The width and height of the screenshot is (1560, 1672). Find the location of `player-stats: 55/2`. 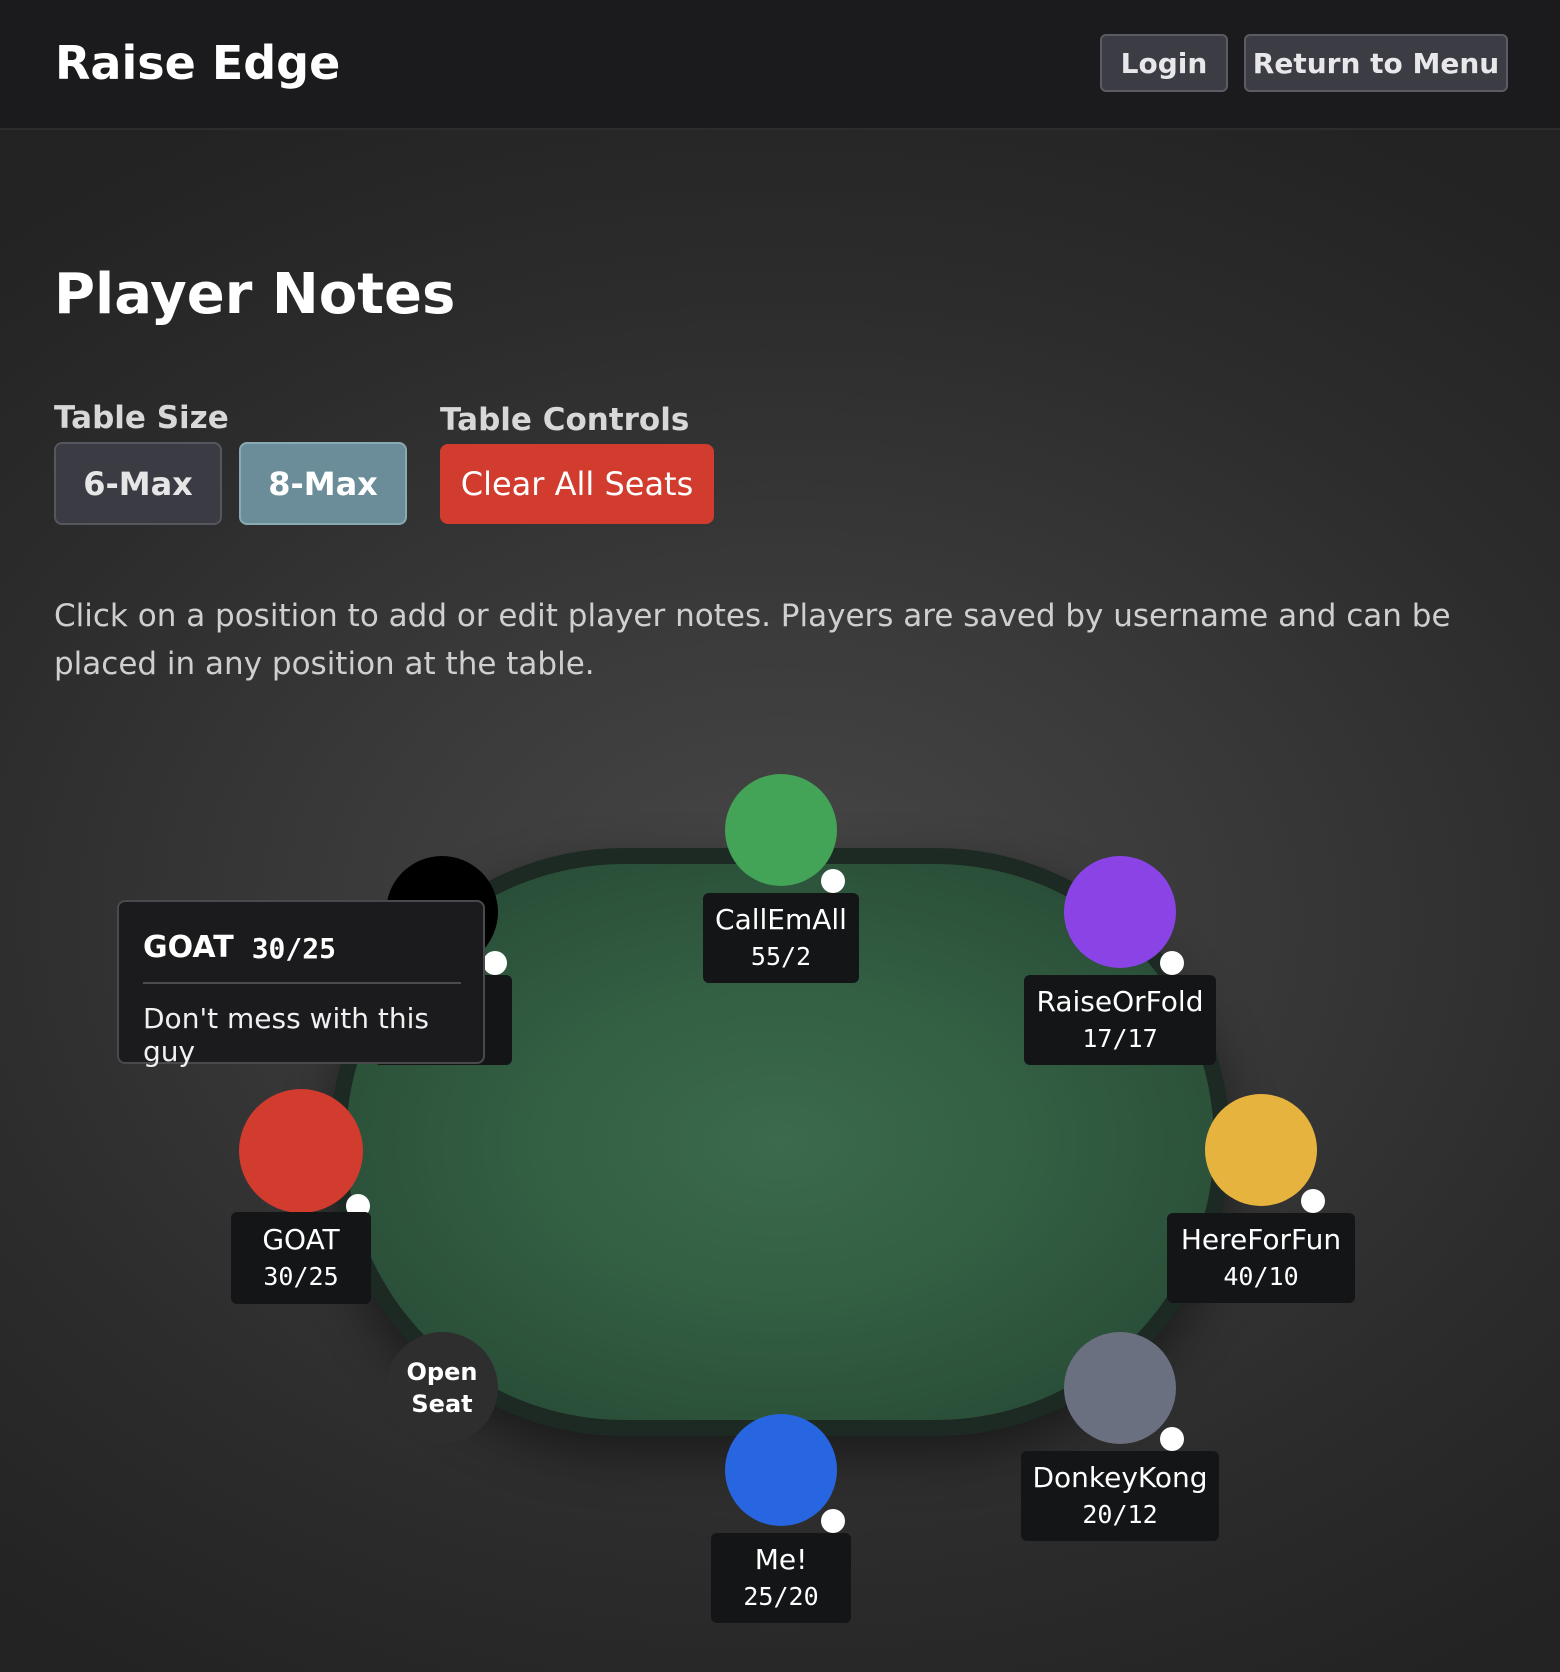

player-stats: 55/2 is located at coordinates (781, 956).